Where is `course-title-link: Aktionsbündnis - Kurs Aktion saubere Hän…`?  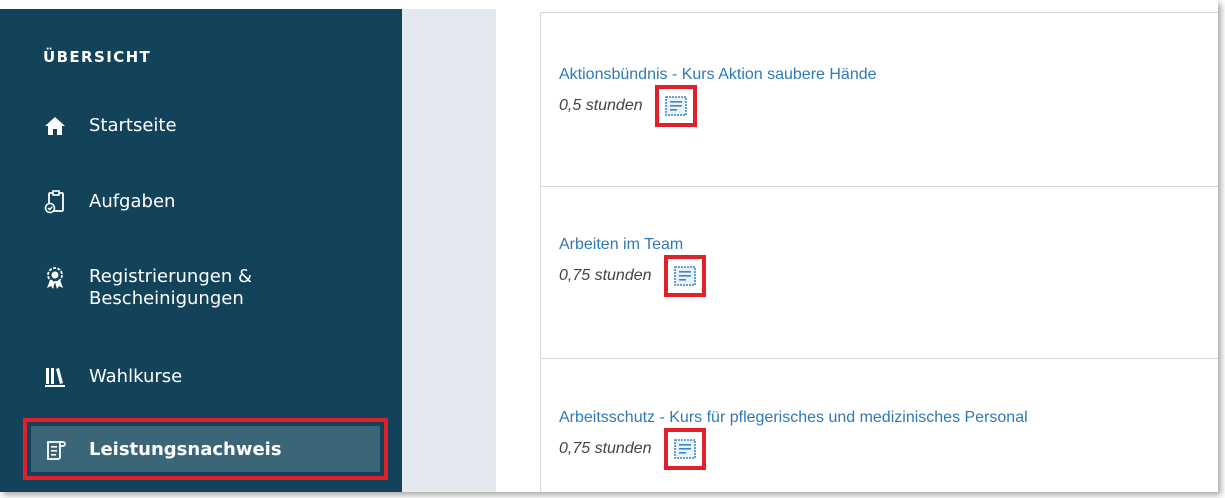 course-title-link: Aktionsbündnis - Kurs Aktion saubere Hän… is located at coordinates (718, 75).